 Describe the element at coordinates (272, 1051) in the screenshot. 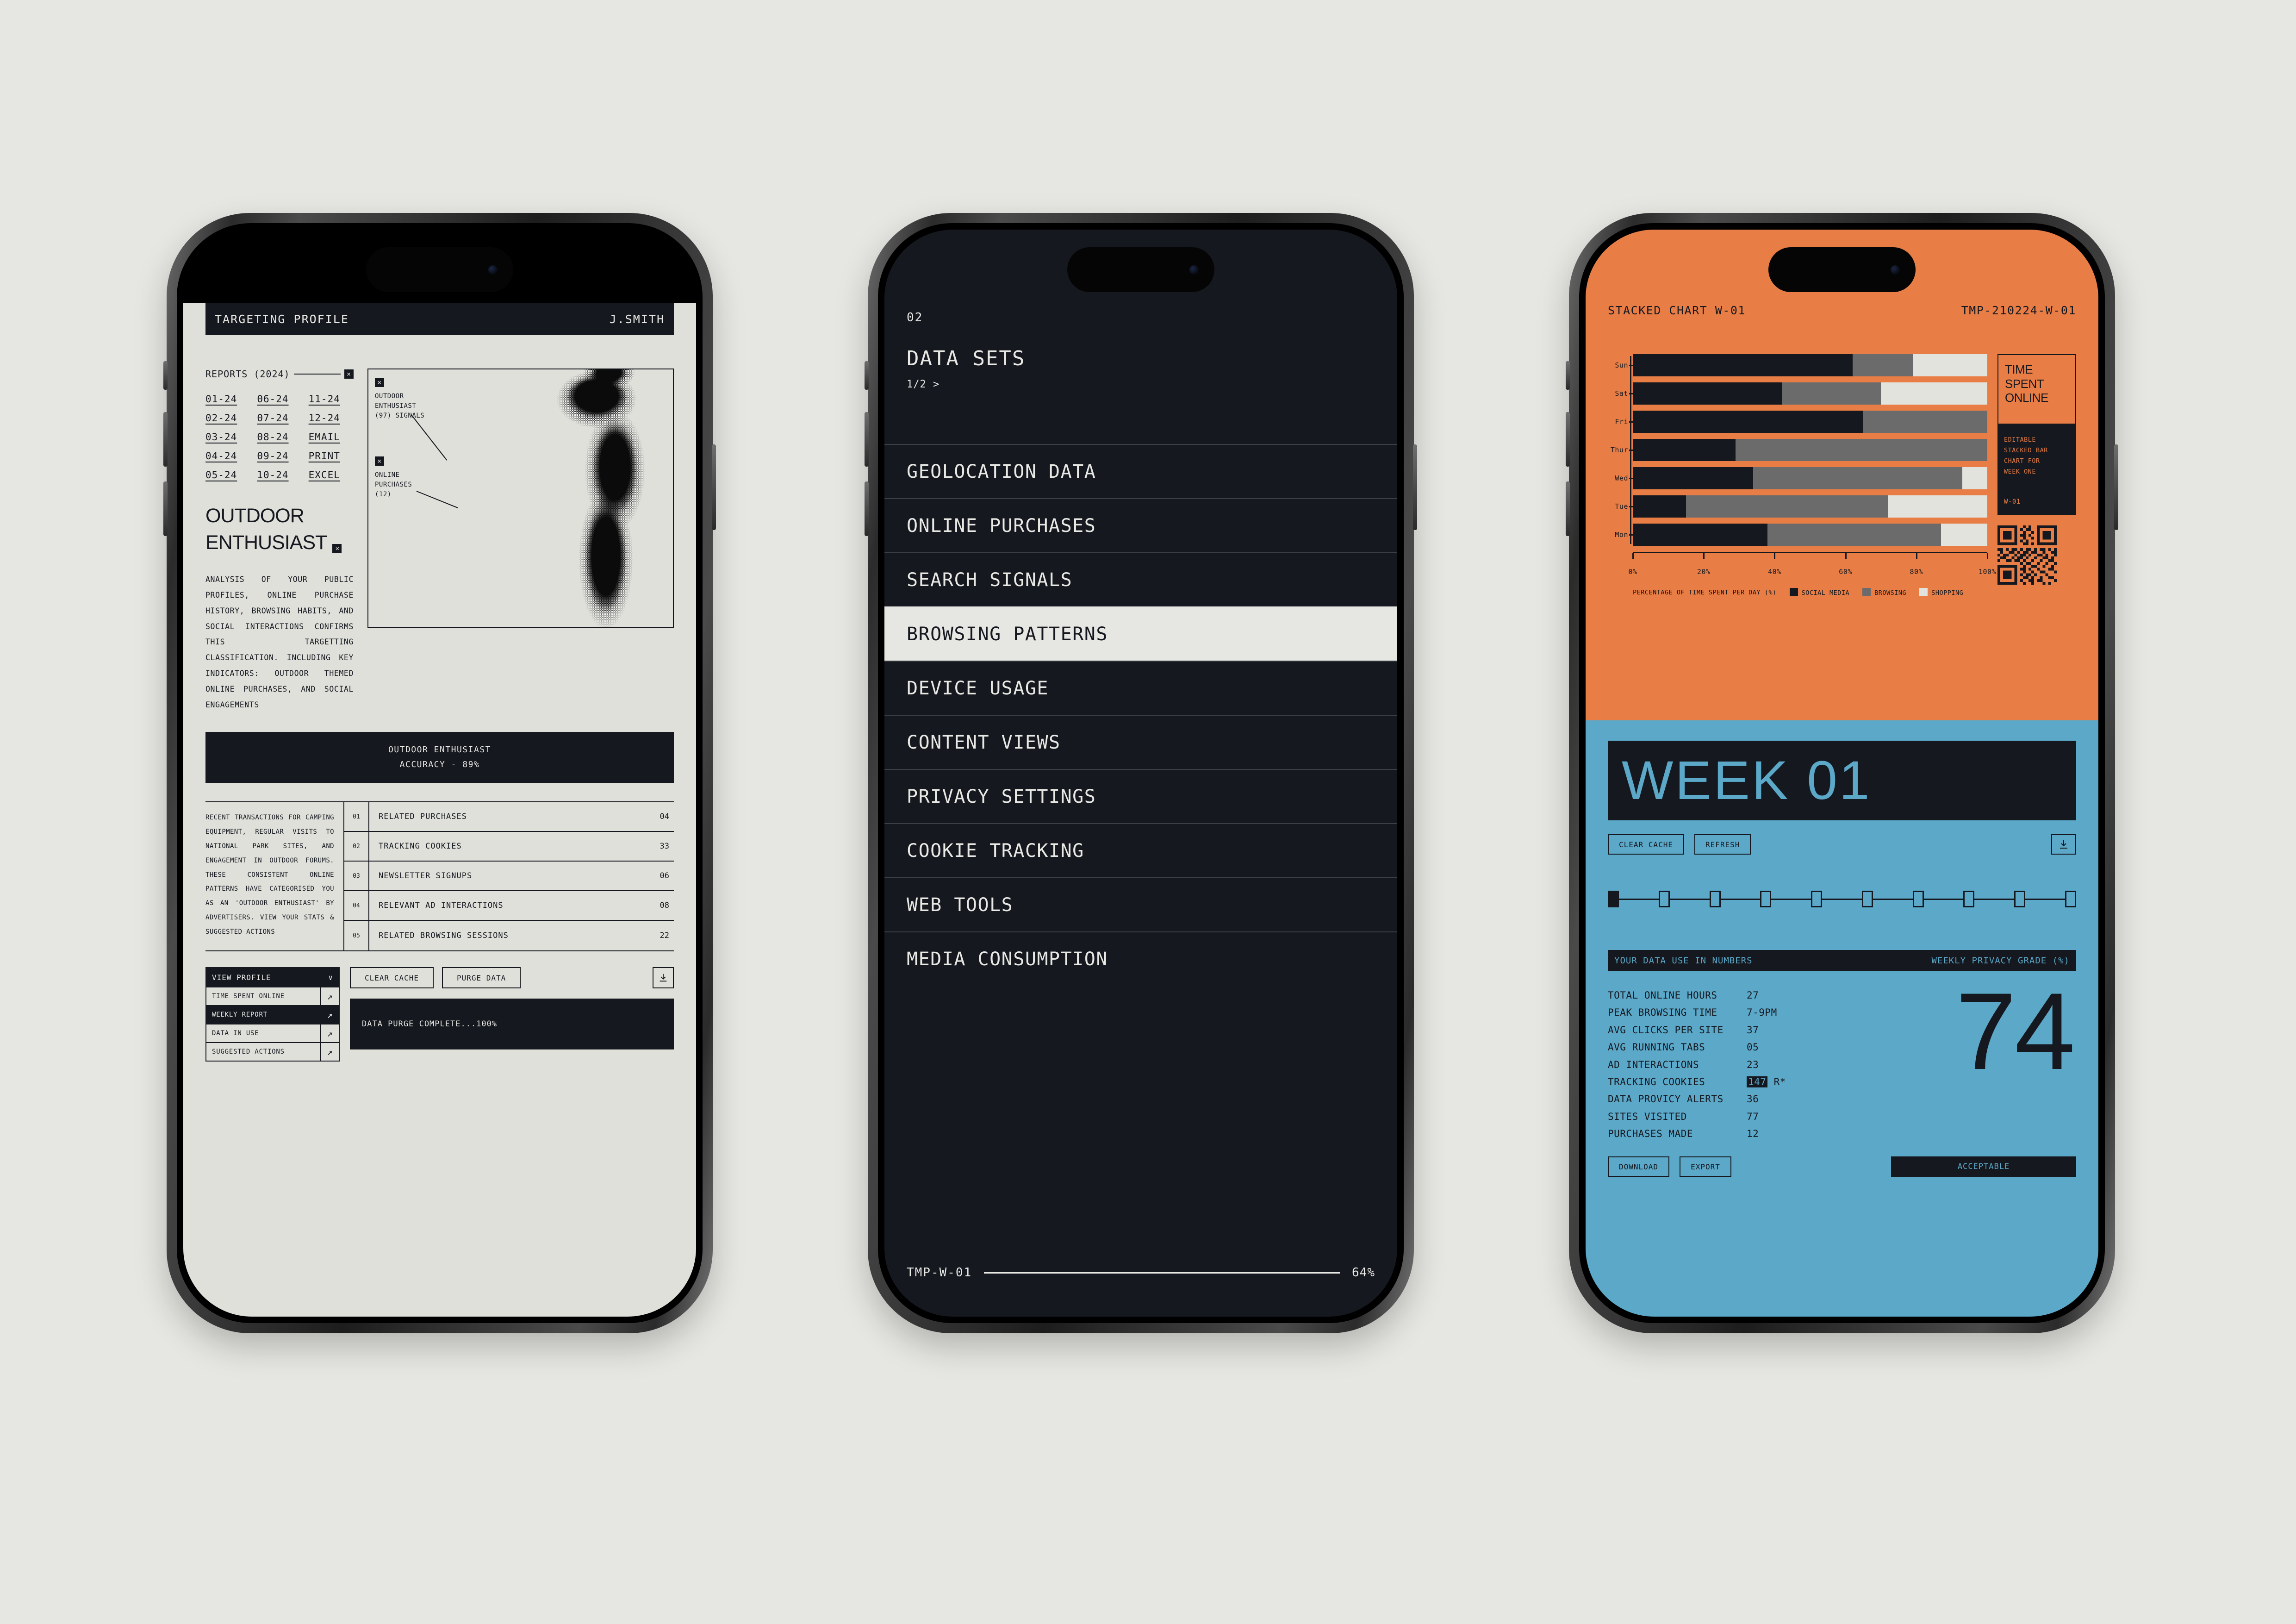

I see `dropdown-item-suggested-actions: SUGGESTED ACTIONS ↗` at that location.